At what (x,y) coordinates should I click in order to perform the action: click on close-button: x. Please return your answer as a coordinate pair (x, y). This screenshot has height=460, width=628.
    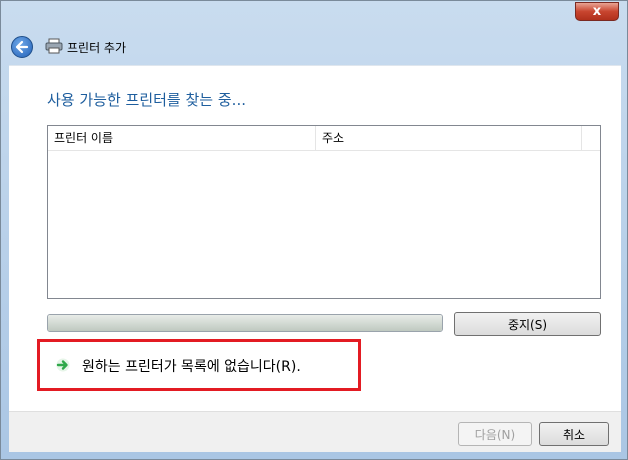
    Looking at the image, I should click on (597, 11).